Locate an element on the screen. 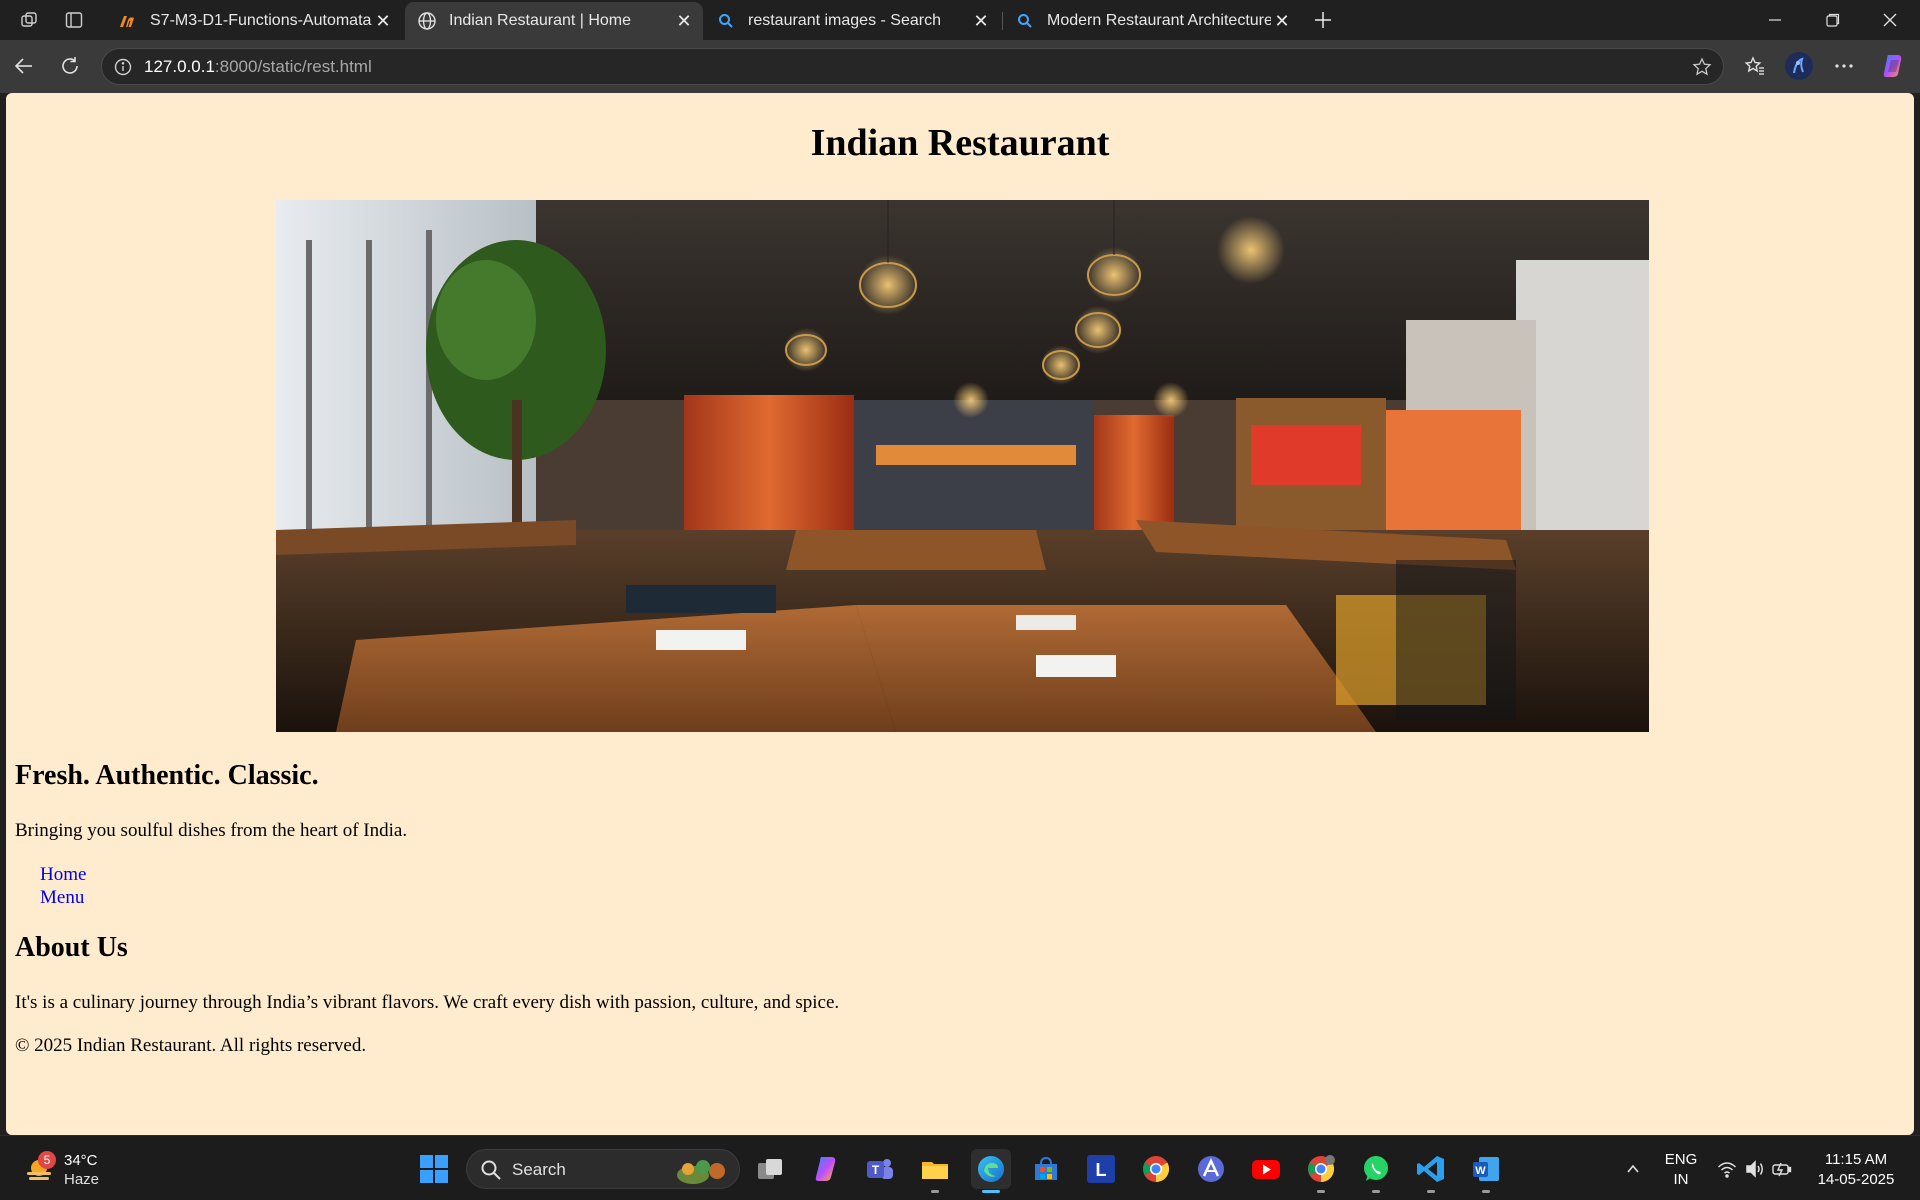 Image resolution: width=1920 pixels, height=1200 pixels. chrome-profile-icon is located at coordinates (1321, 1171).